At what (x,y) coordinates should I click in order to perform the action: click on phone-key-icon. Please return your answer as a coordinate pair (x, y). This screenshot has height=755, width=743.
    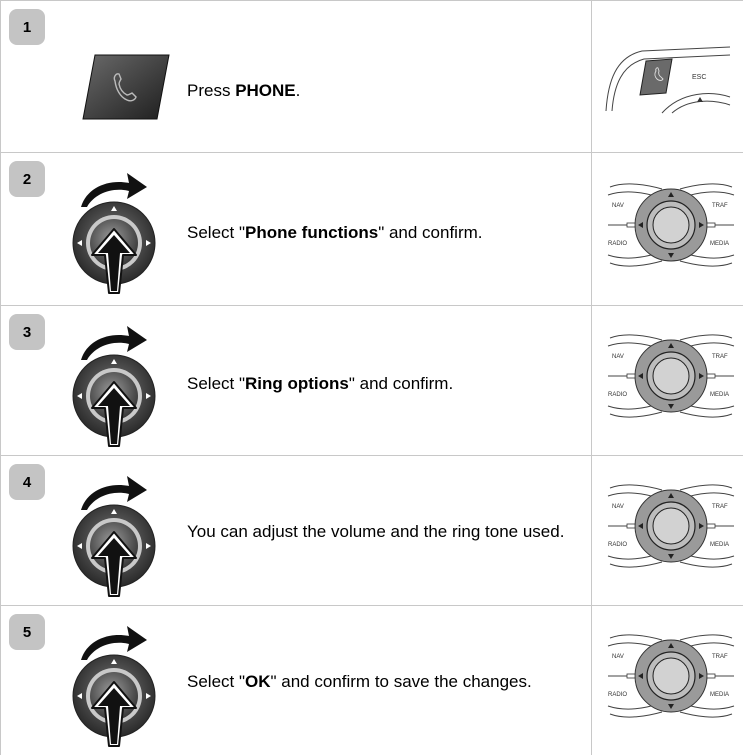
    Looking at the image, I should click on (126, 87).